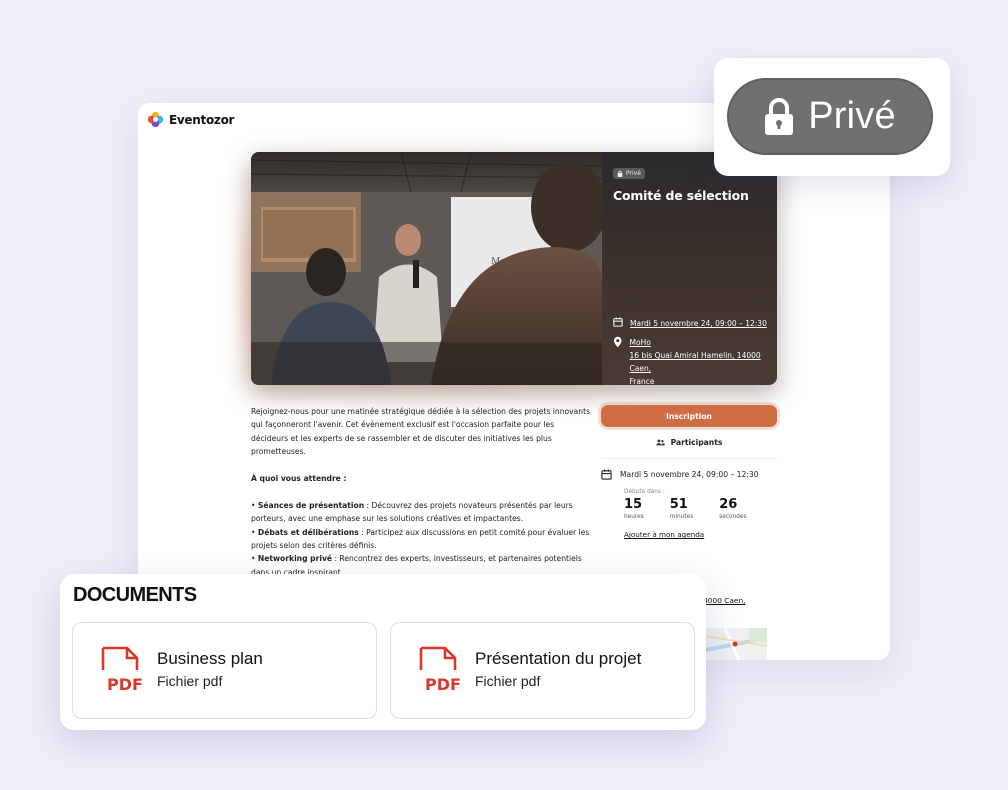 The image size is (1008, 790). I want to click on private-indicator-card: Privé, so click(832, 117).